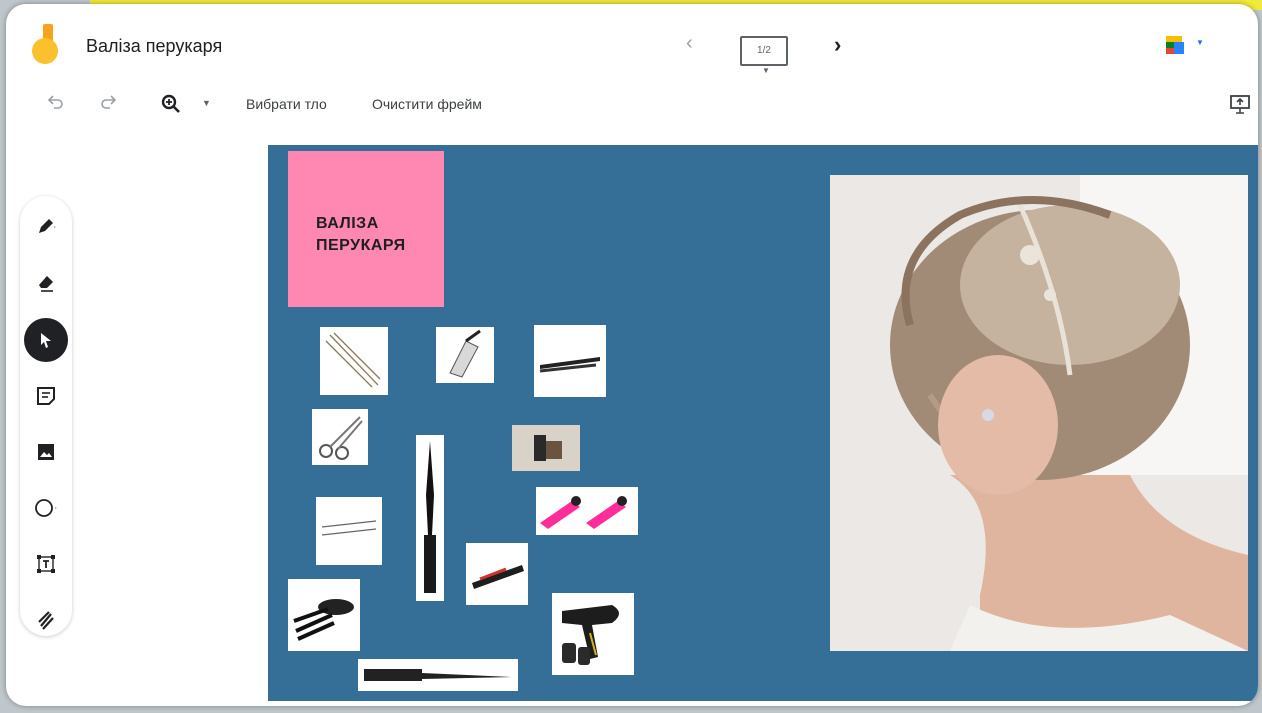 Image resolution: width=1262 pixels, height=713 pixels. What do you see at coordinates (349, 531) in the screenshot?
I see `bobby-pins-image` at bounding box center [349, 531].